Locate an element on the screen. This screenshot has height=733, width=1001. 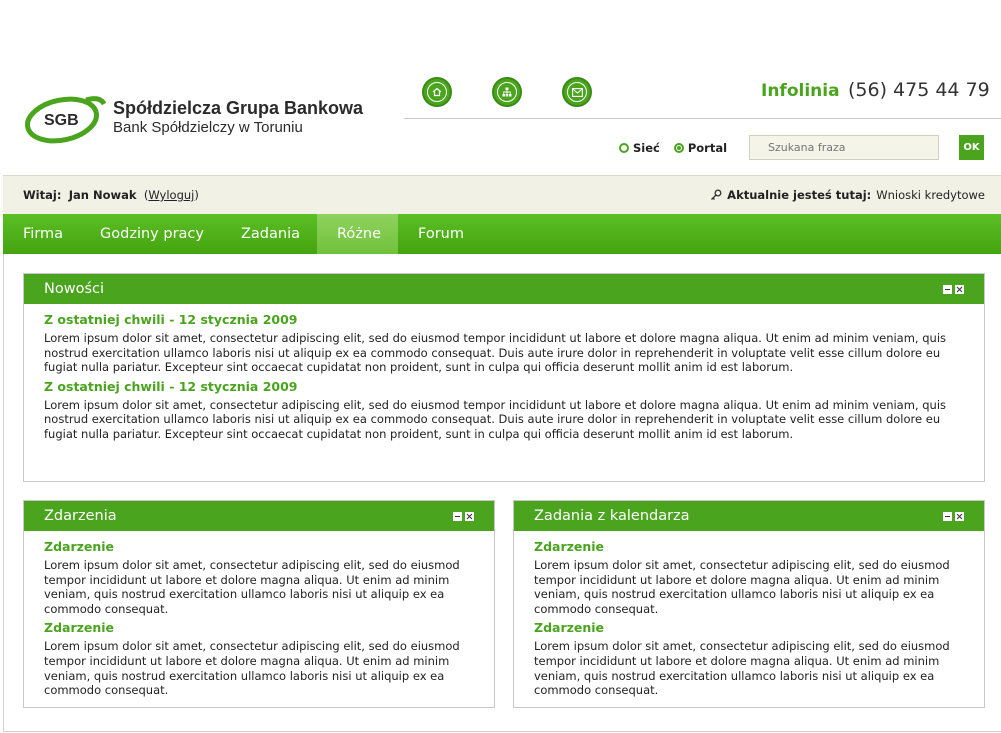
nav-item-zadania: Zadania is located at coordinates (269, 234).